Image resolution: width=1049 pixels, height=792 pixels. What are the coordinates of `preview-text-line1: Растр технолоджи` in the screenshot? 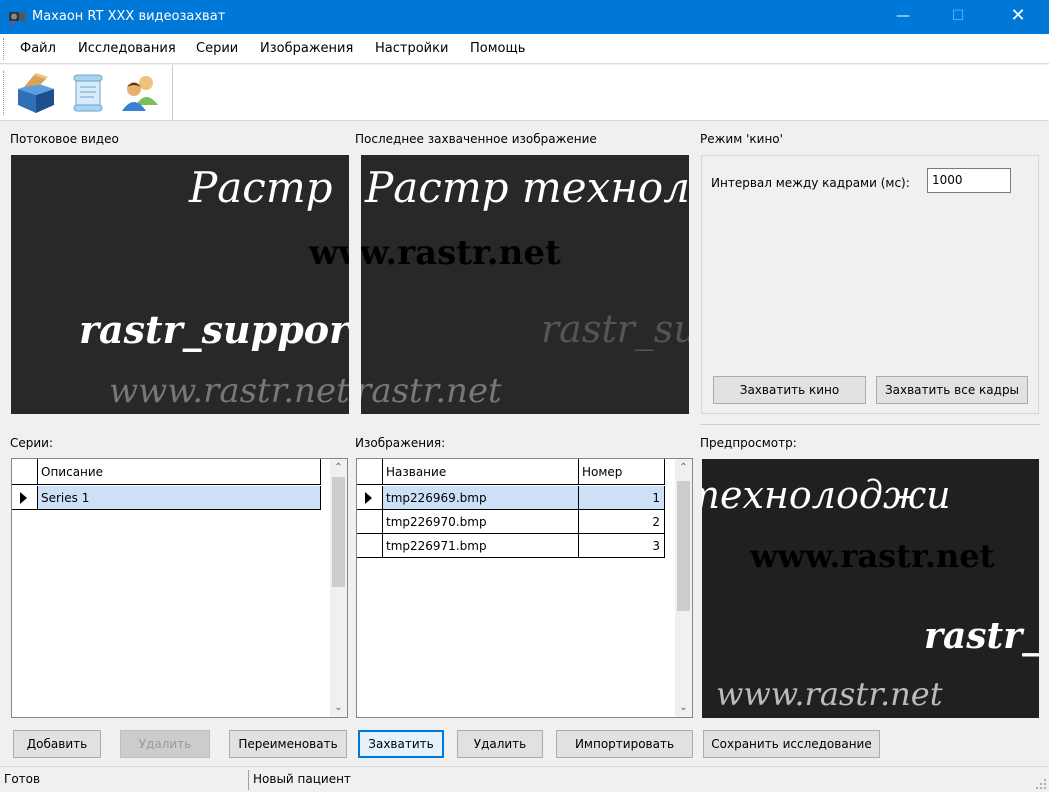 It's located at (826, 495).